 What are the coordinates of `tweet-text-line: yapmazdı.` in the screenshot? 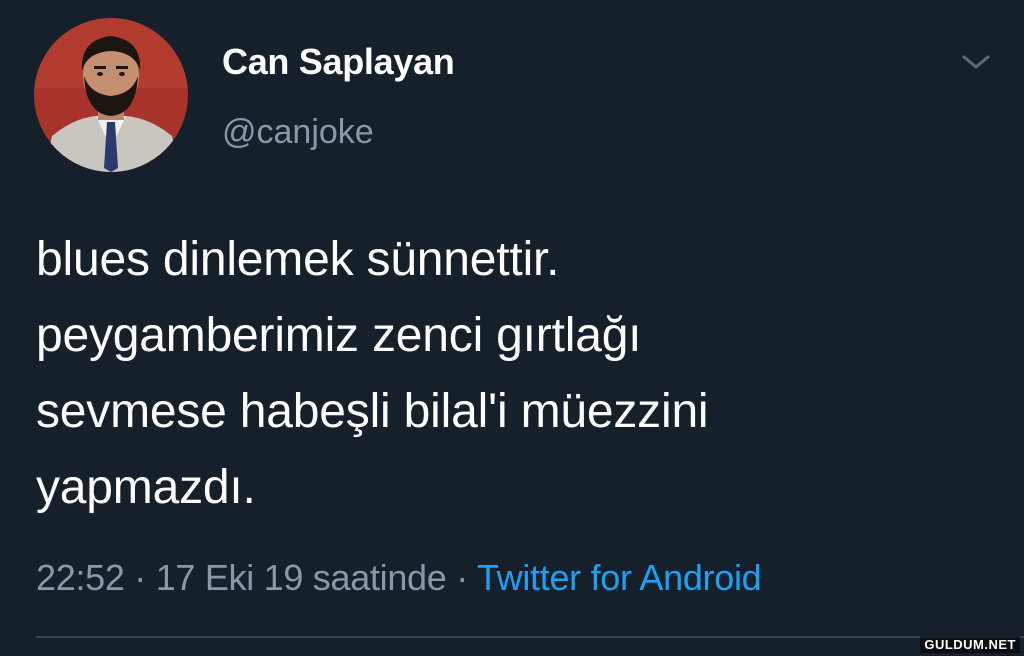 It's located at (146, 487).